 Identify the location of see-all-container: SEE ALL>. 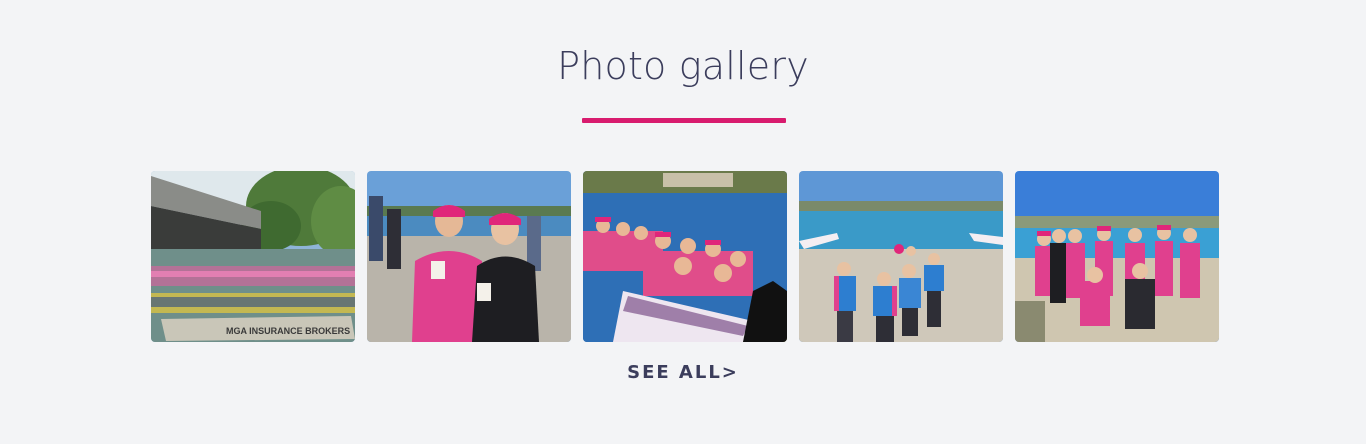
(683, 373).